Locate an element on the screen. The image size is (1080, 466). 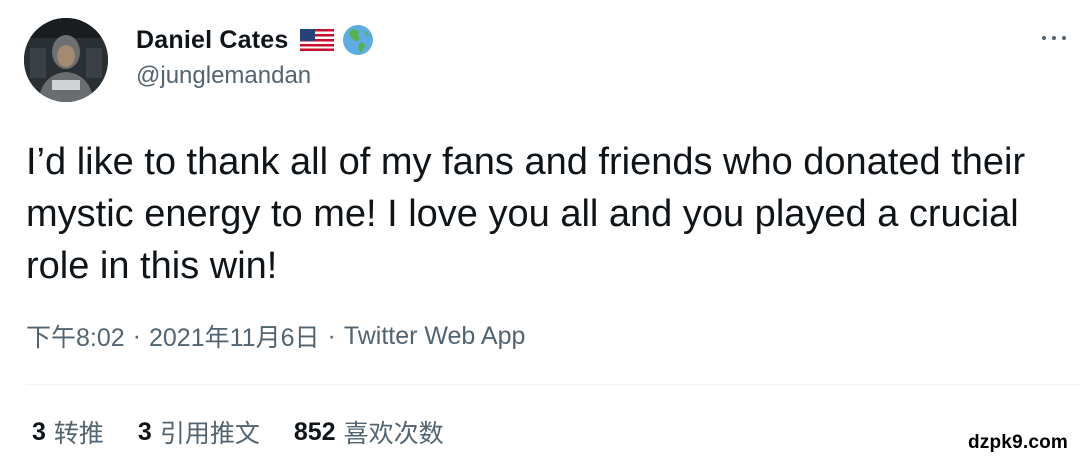
likes-count: 852 is located at coordinates (314, 431).